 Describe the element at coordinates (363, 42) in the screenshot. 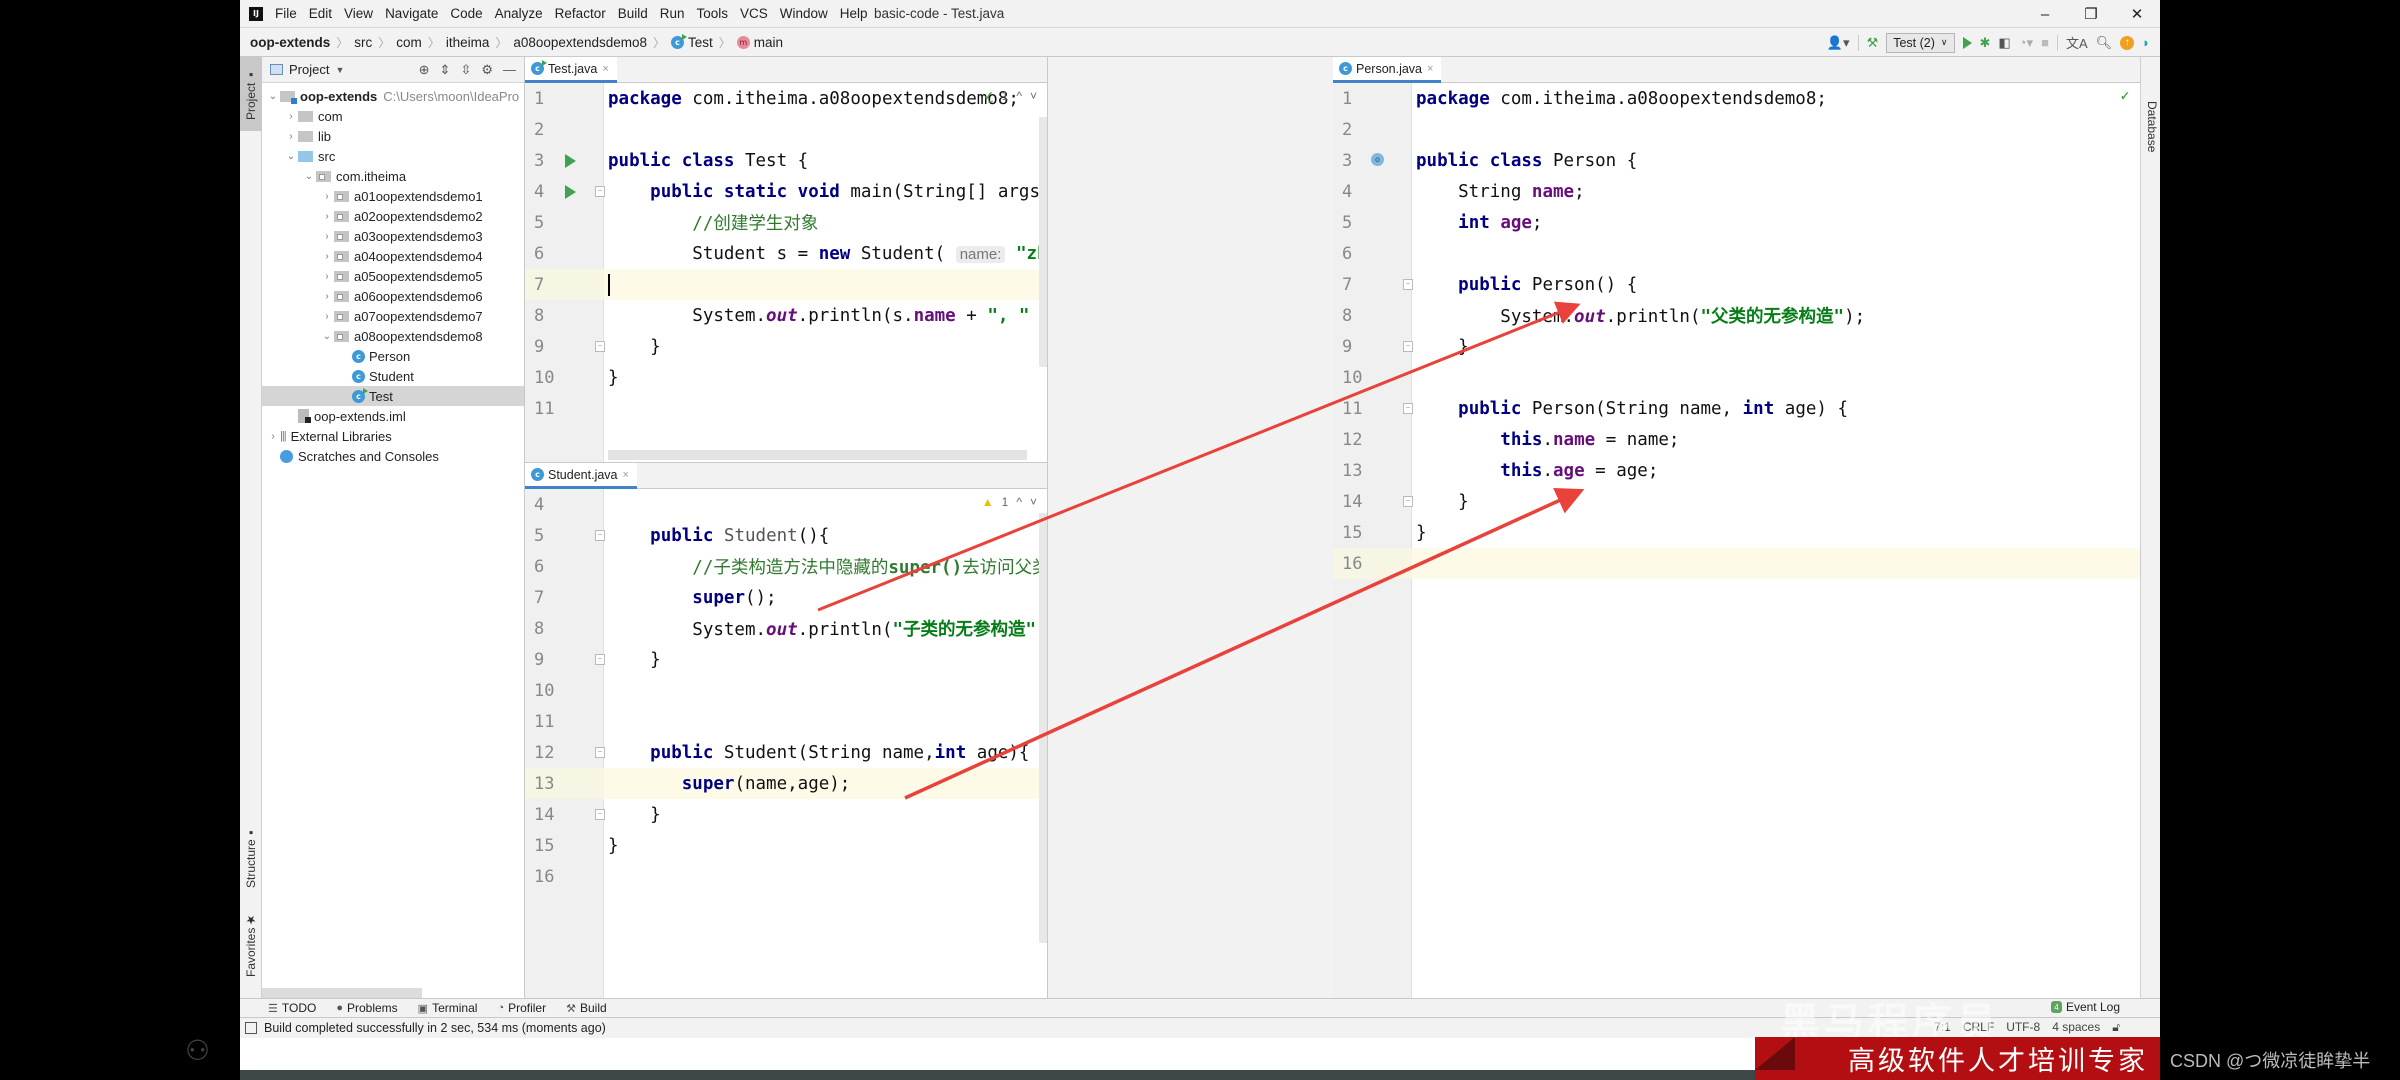

I see `breadcrumb-item: src` at that location.